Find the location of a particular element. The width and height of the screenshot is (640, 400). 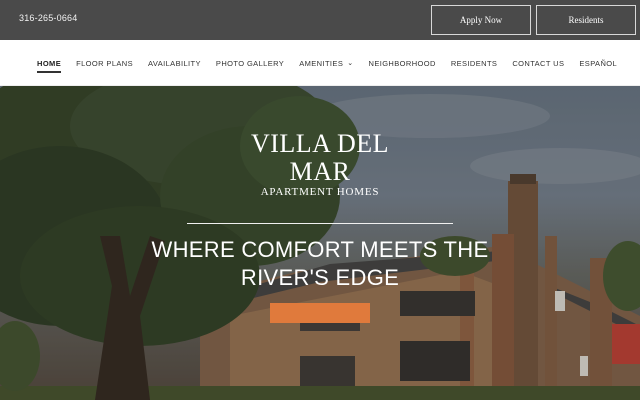

residents-button: Residents is located at coordinates (586, 20).